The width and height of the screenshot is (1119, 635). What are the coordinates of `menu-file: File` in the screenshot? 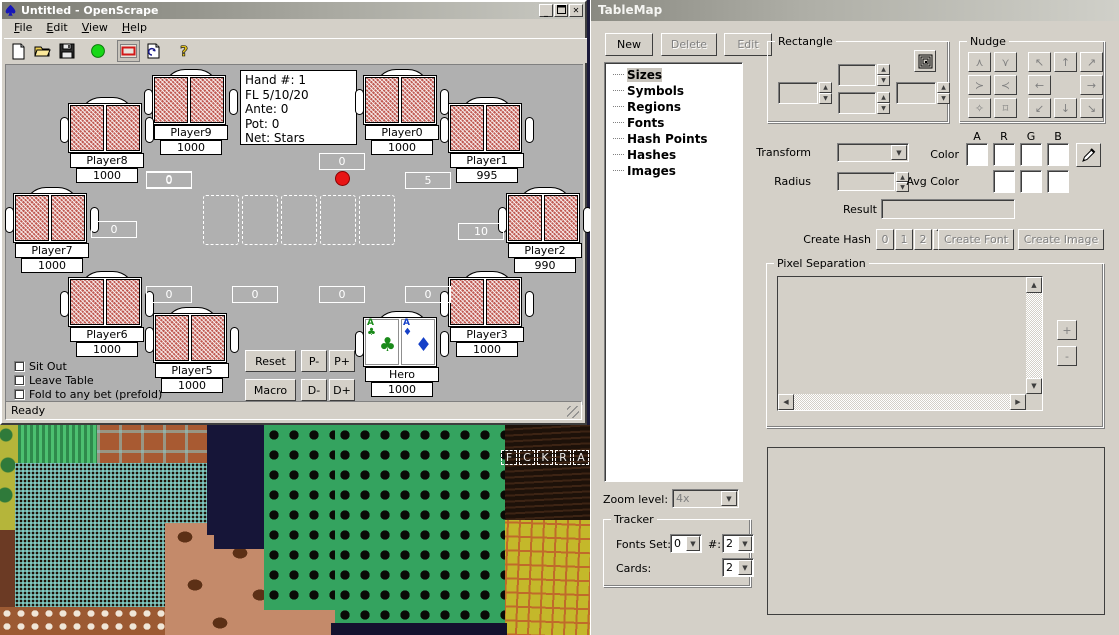 It's located at (23, 27).